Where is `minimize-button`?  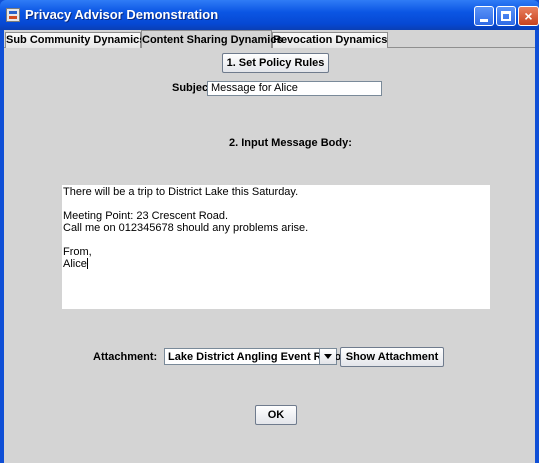
minimize-button is located at coordinates (484, 16).